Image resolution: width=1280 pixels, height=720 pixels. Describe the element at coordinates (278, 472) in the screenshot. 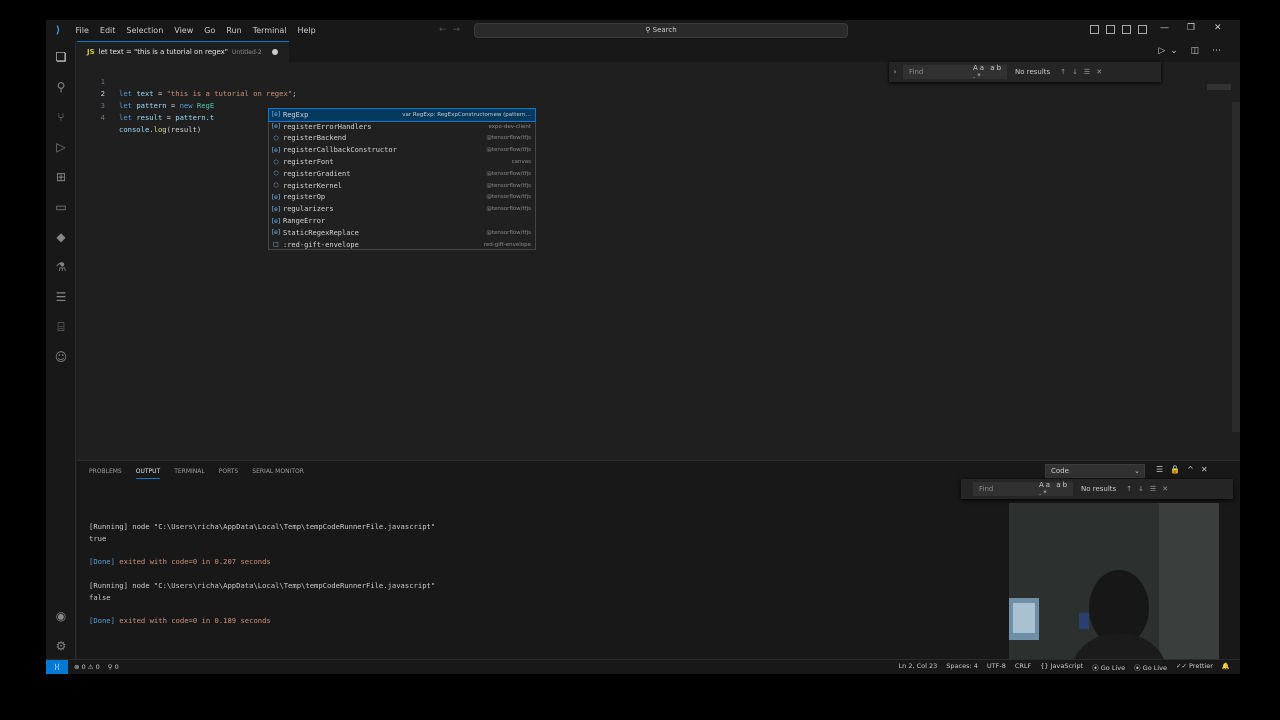

I see `tab-serial-monitor: SERIAL MONITOR` at that location.